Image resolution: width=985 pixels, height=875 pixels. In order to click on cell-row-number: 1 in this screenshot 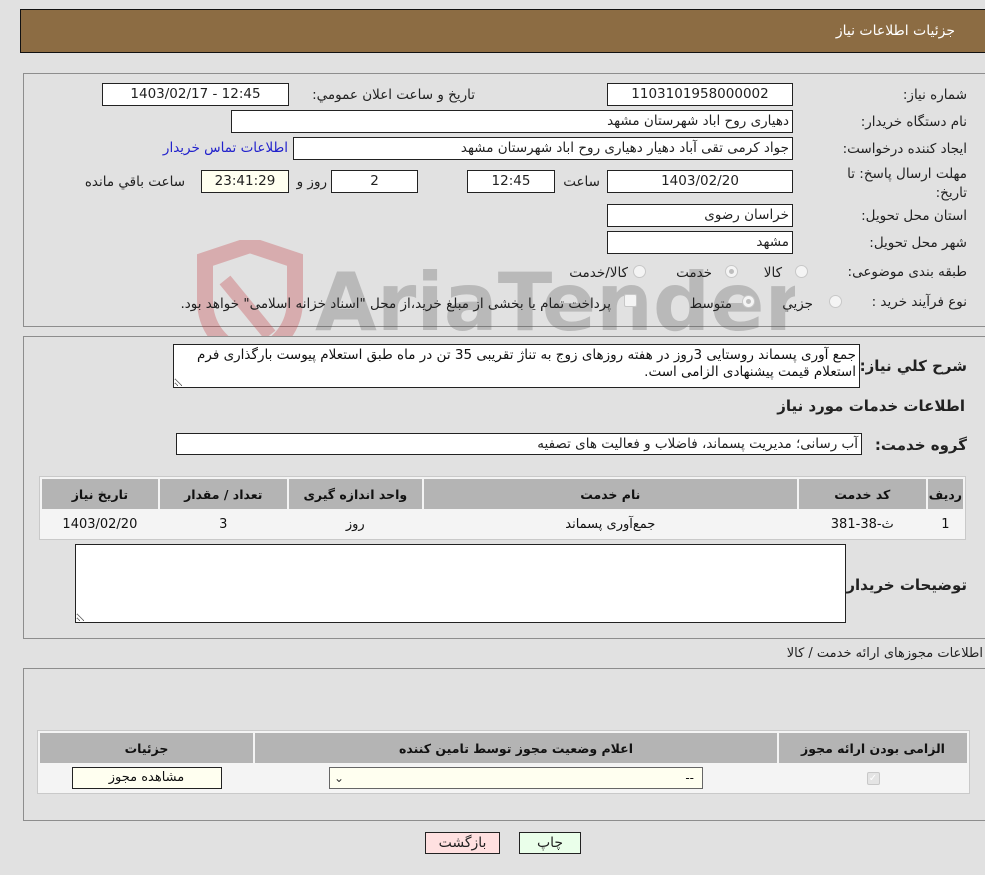, I will do `click(945, 524)`.